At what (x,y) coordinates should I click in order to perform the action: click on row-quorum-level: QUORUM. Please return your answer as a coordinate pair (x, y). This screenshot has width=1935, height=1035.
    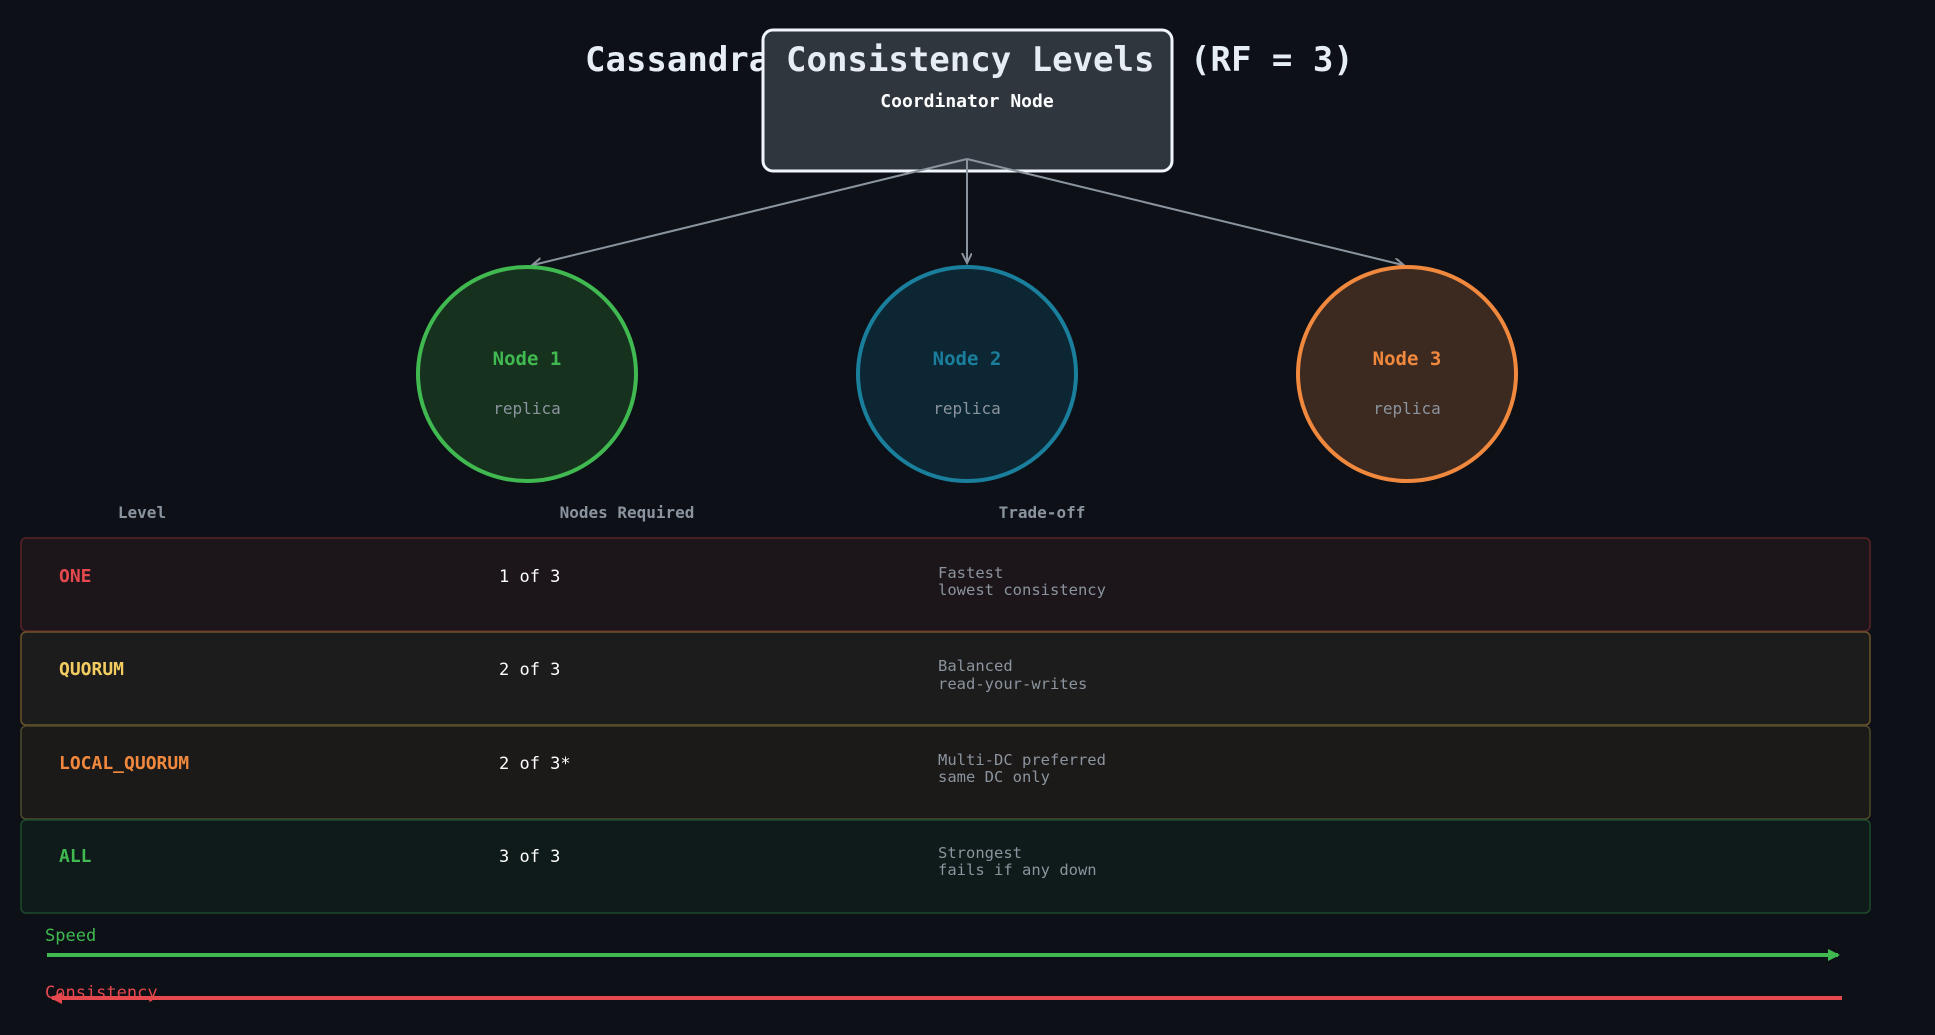
    Looking at the image, I should click on (91, 669).